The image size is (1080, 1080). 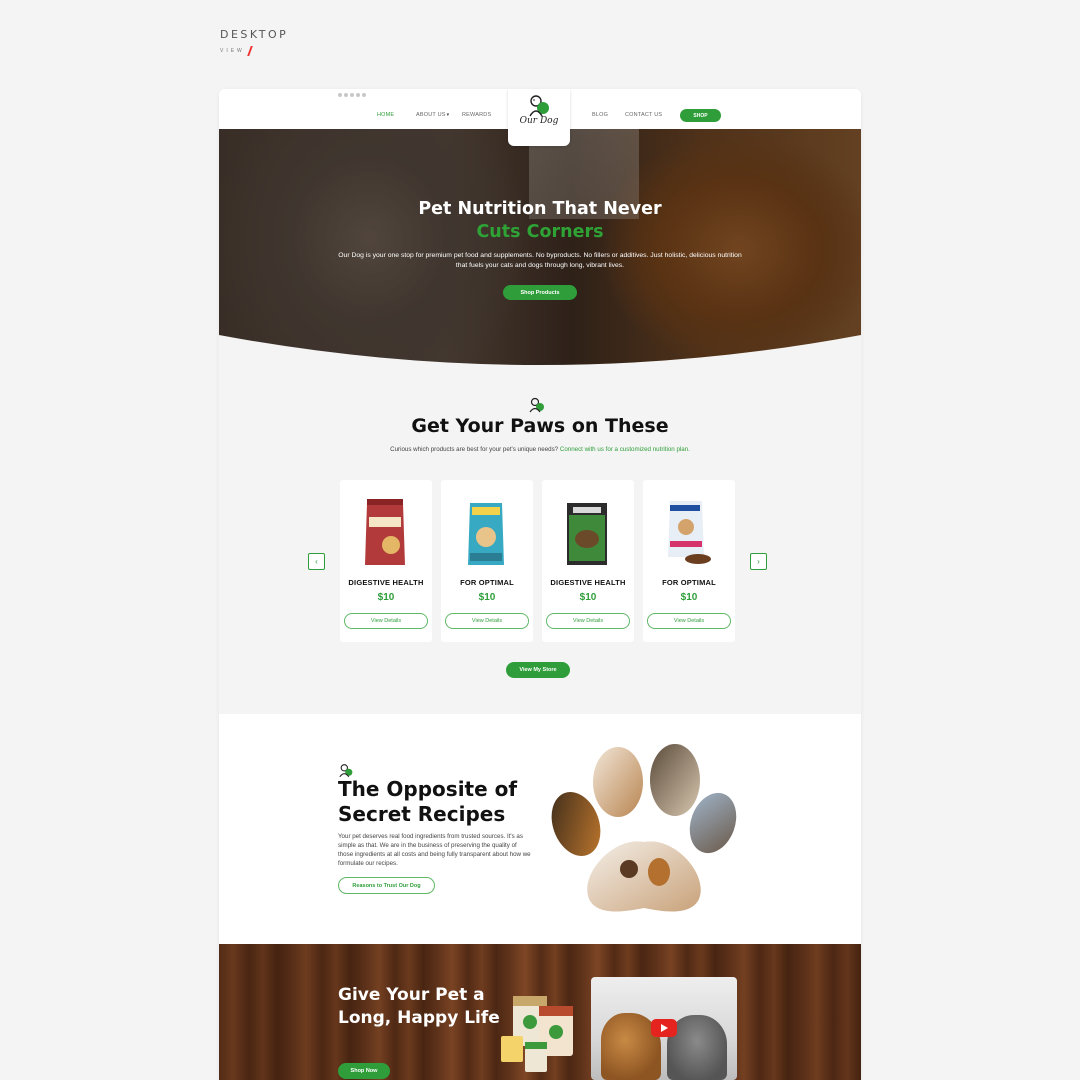 What do you see at coordinates (364, 1071) in the screenshot?
I see `shop-now-button: Shop Now` at bounding box center [364, 1071].